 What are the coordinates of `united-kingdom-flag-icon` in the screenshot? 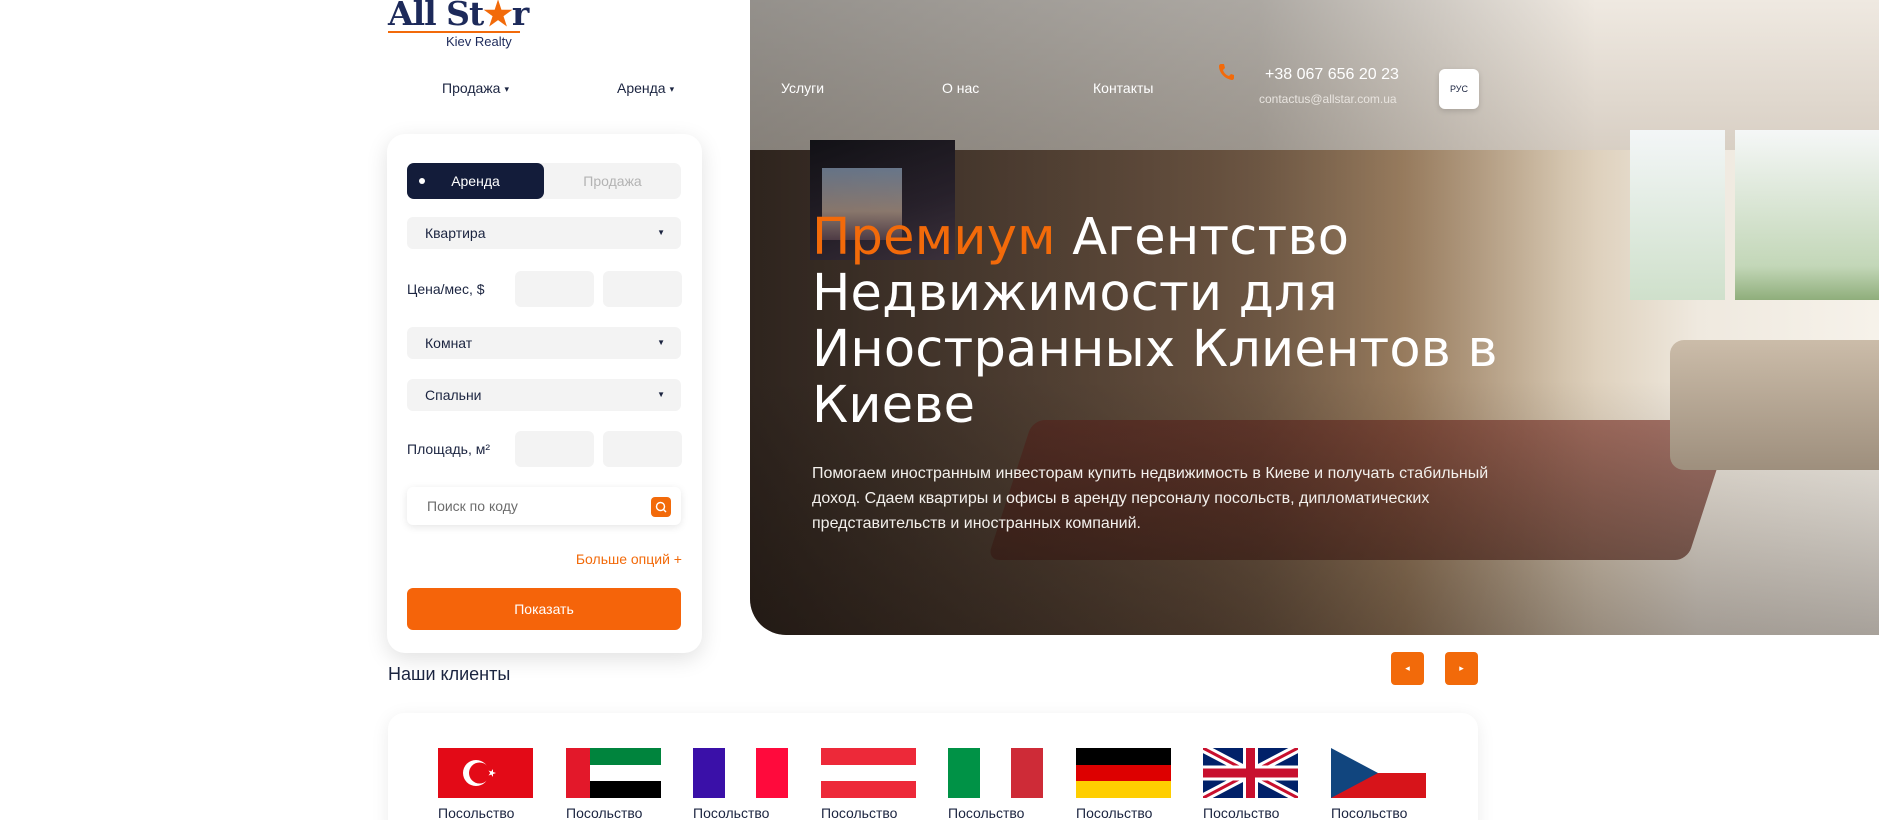 It's located at (1250, 773).